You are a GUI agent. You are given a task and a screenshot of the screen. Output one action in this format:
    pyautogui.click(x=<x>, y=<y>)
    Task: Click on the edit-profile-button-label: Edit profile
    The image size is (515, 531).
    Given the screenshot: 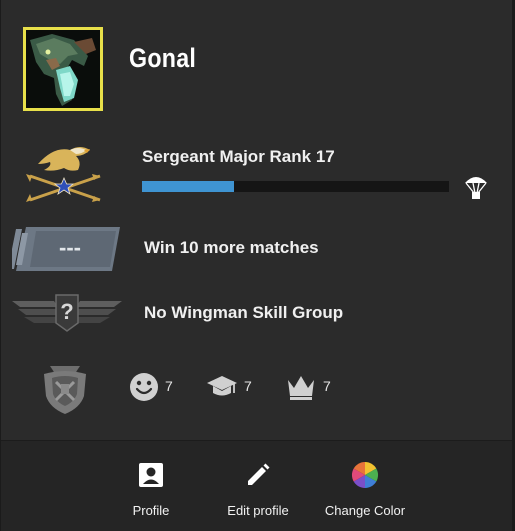 What is the action you would take?
    pyautogui.click(x=258, y=510)
    